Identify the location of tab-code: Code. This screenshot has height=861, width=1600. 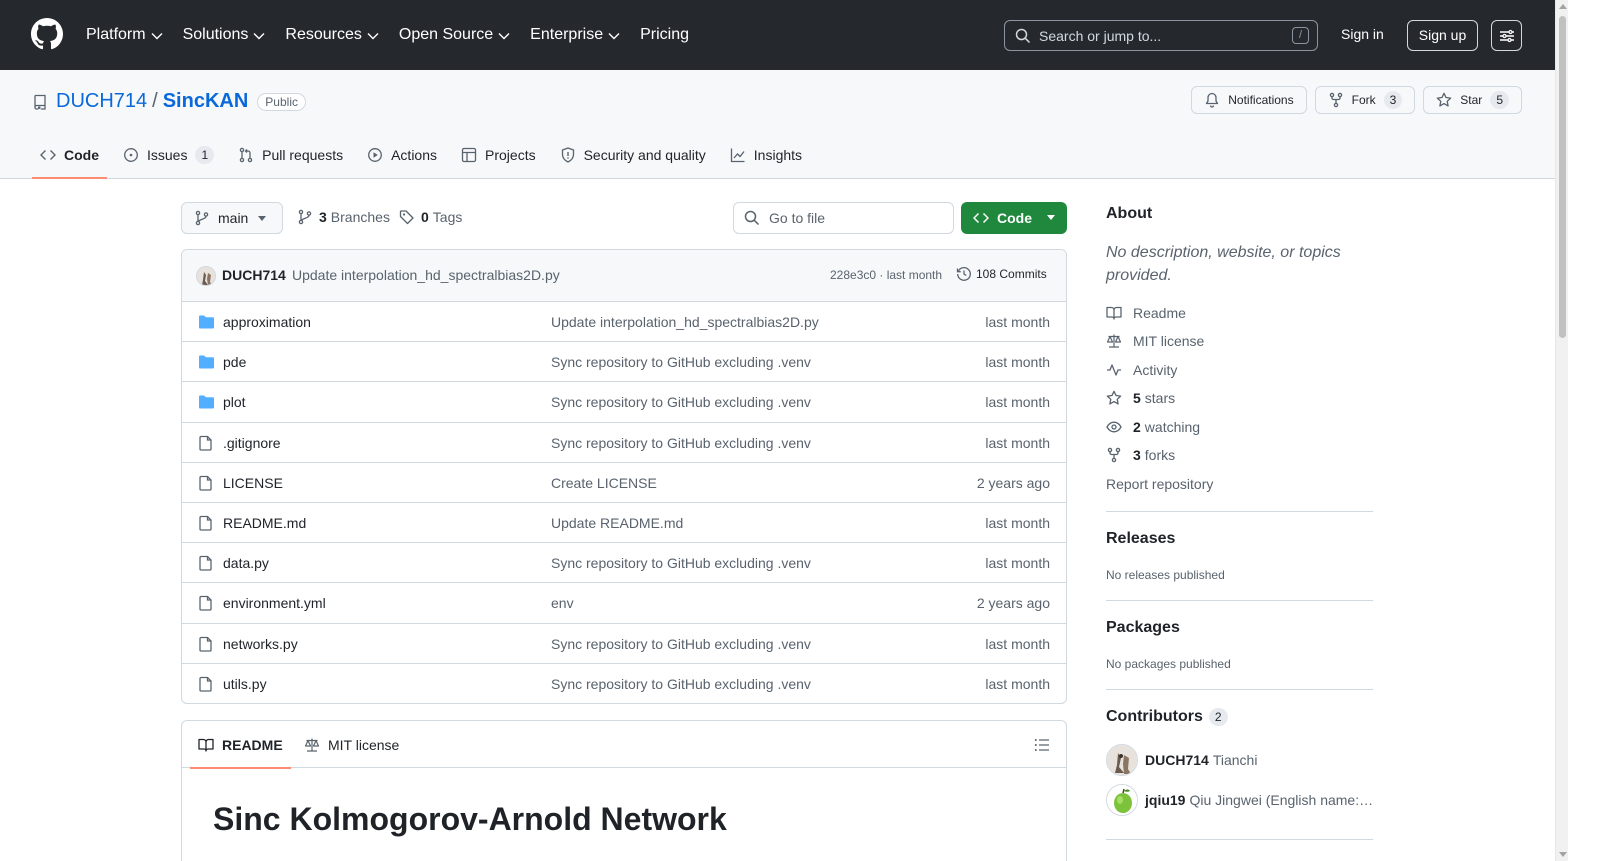
(69, 155).